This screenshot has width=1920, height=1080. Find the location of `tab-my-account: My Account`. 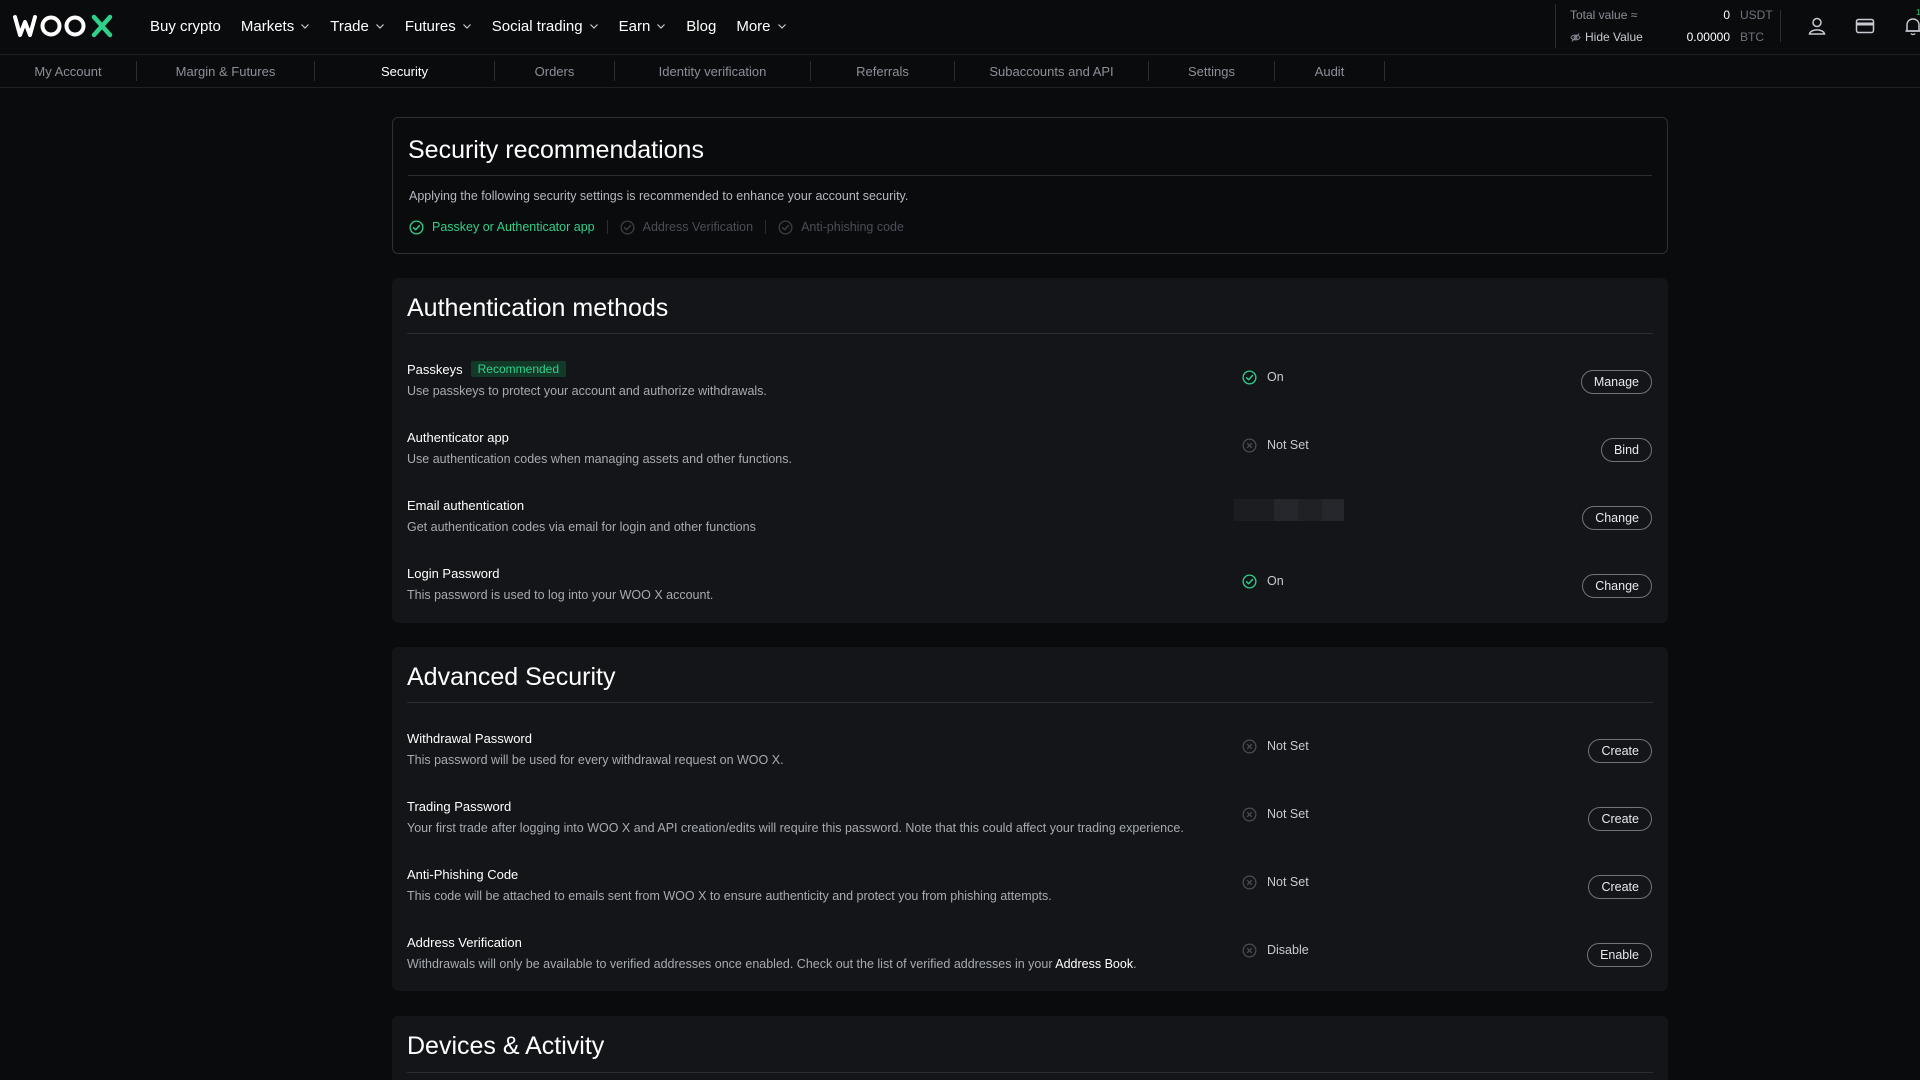

tab-my-account: My Account is located at coordinates (68, 71).